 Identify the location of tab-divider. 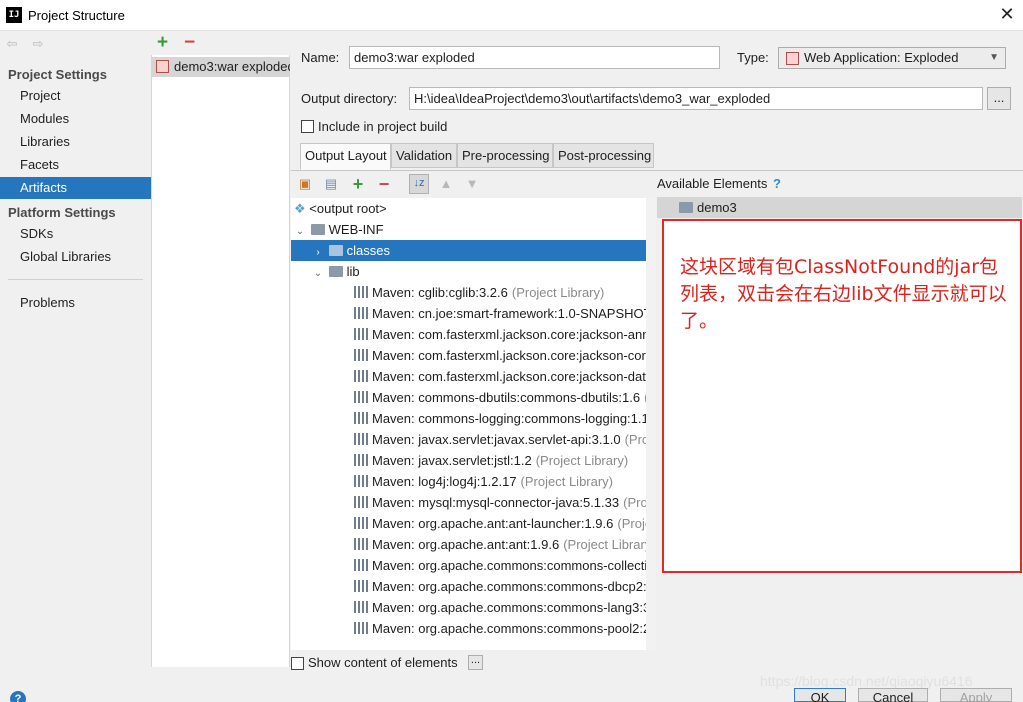
(657, 170).